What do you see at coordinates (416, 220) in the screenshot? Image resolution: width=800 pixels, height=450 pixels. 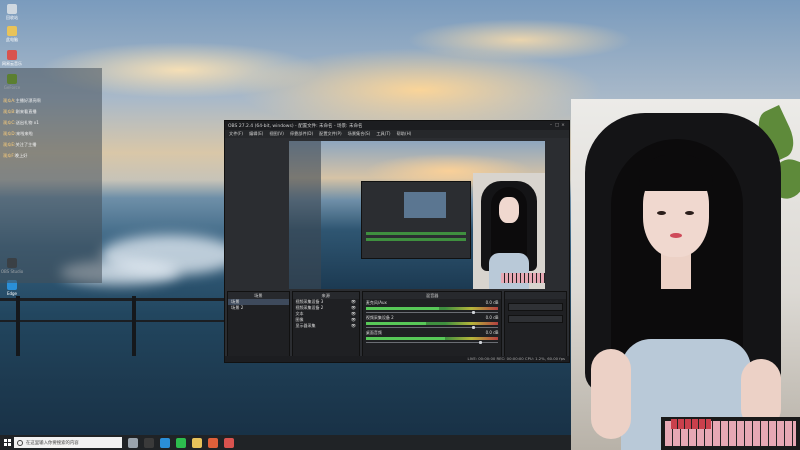 I see `nested-obs-preview` at bounding box center [416, 220].